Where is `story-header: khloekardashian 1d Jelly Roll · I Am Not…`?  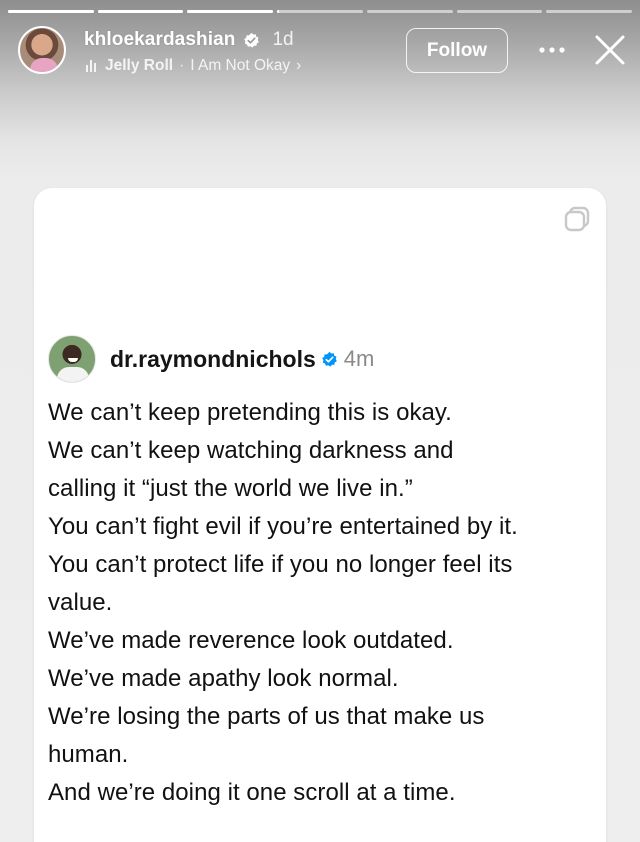
story-header: khloekardashian 1d Jelly Roll · I Am Not… is located at coordinates (322, 53).